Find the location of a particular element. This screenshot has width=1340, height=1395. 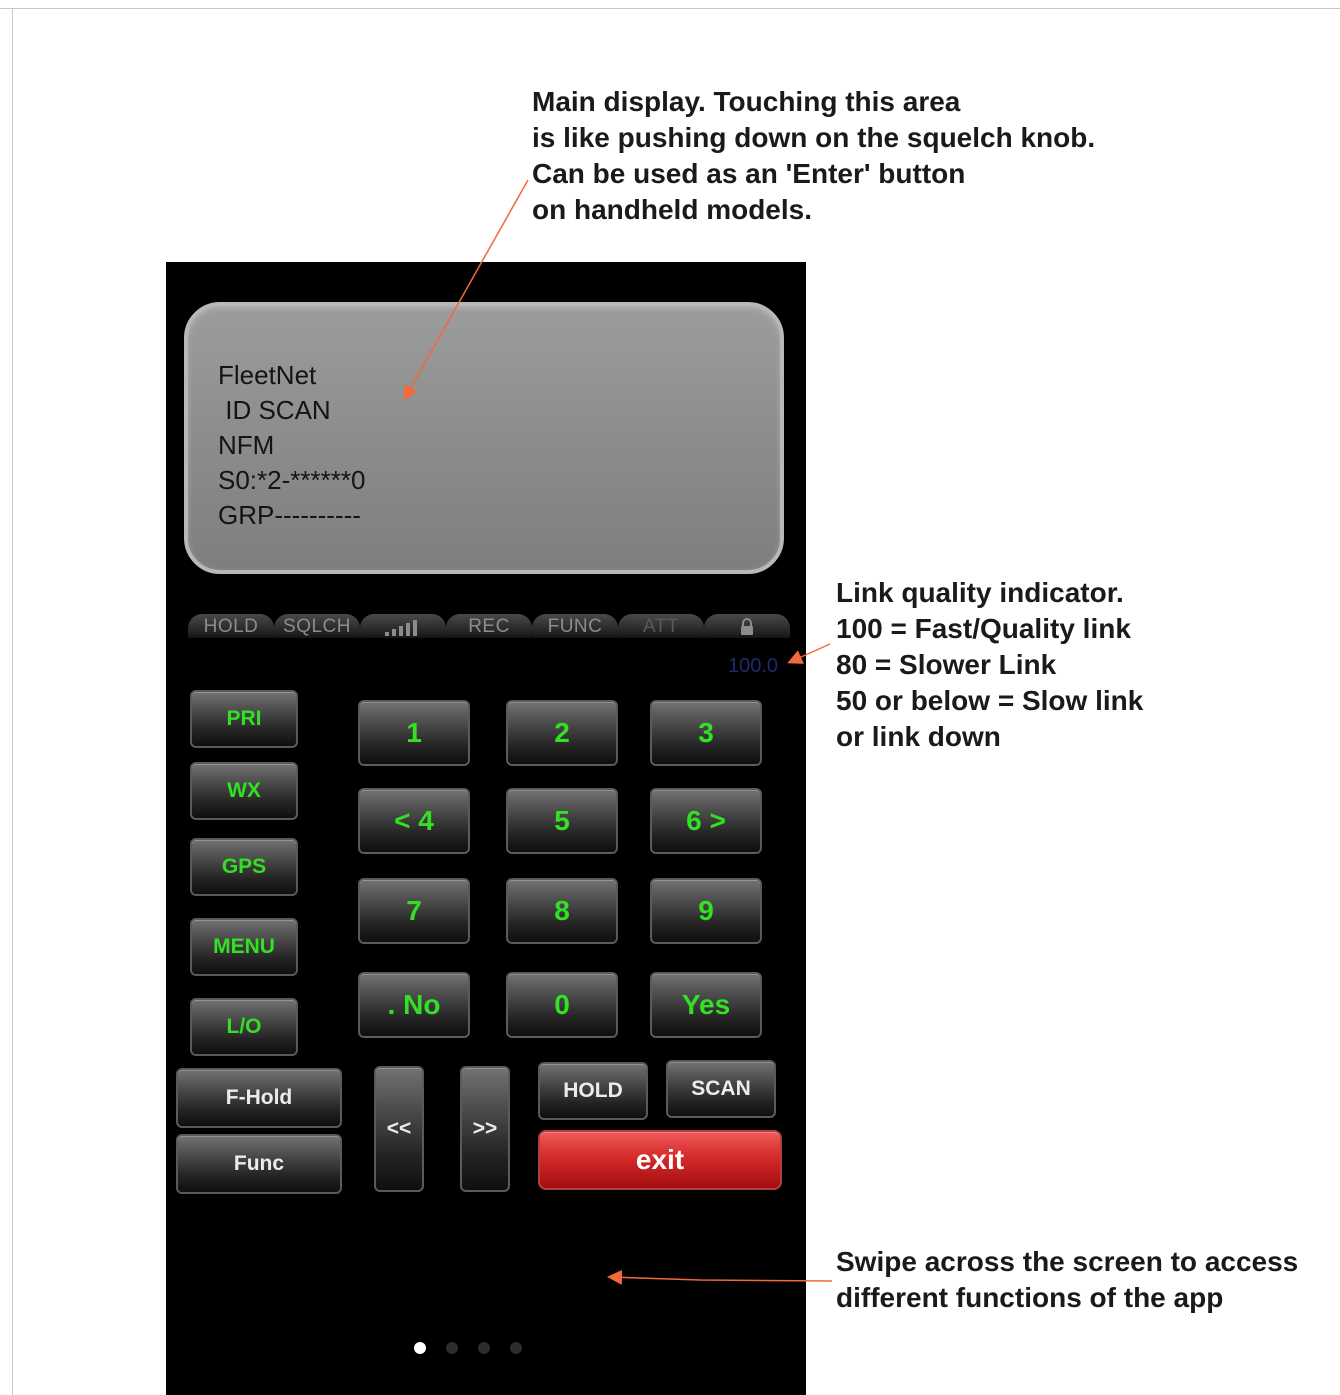

wx-button: WX is located at coordinates (244, 791).